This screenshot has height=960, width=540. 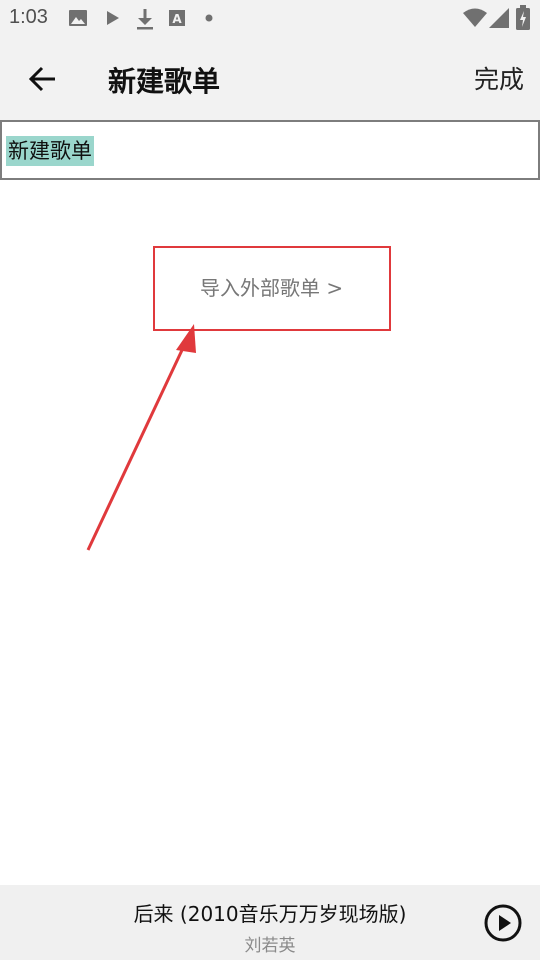 I want to click on app-bar: 新建歌单 完成, so click(x=270, y=79).